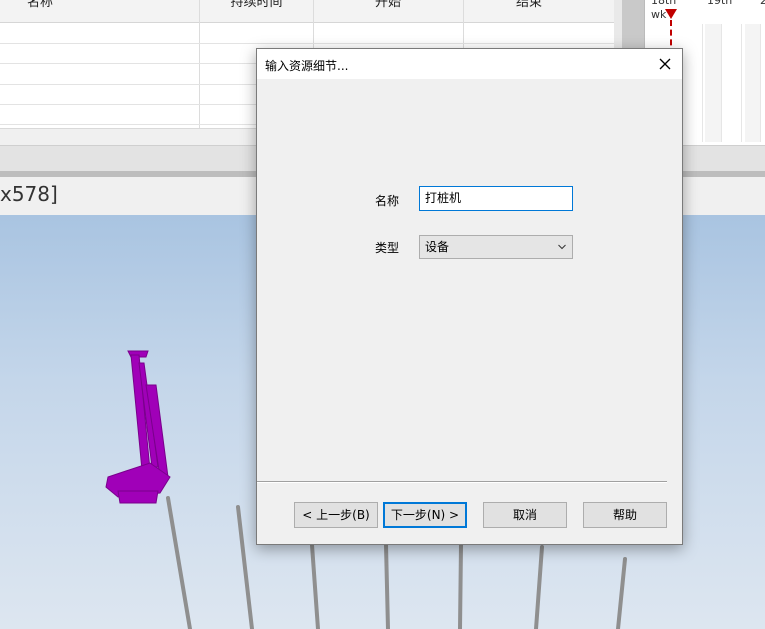 The width and height of the screenshot is (765, 629). I want to click on next-button: 下一步(N) >, so click(425, 515).